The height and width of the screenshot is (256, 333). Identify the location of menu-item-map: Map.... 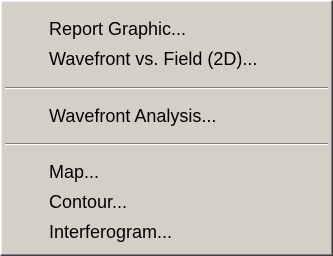
(74, 172).